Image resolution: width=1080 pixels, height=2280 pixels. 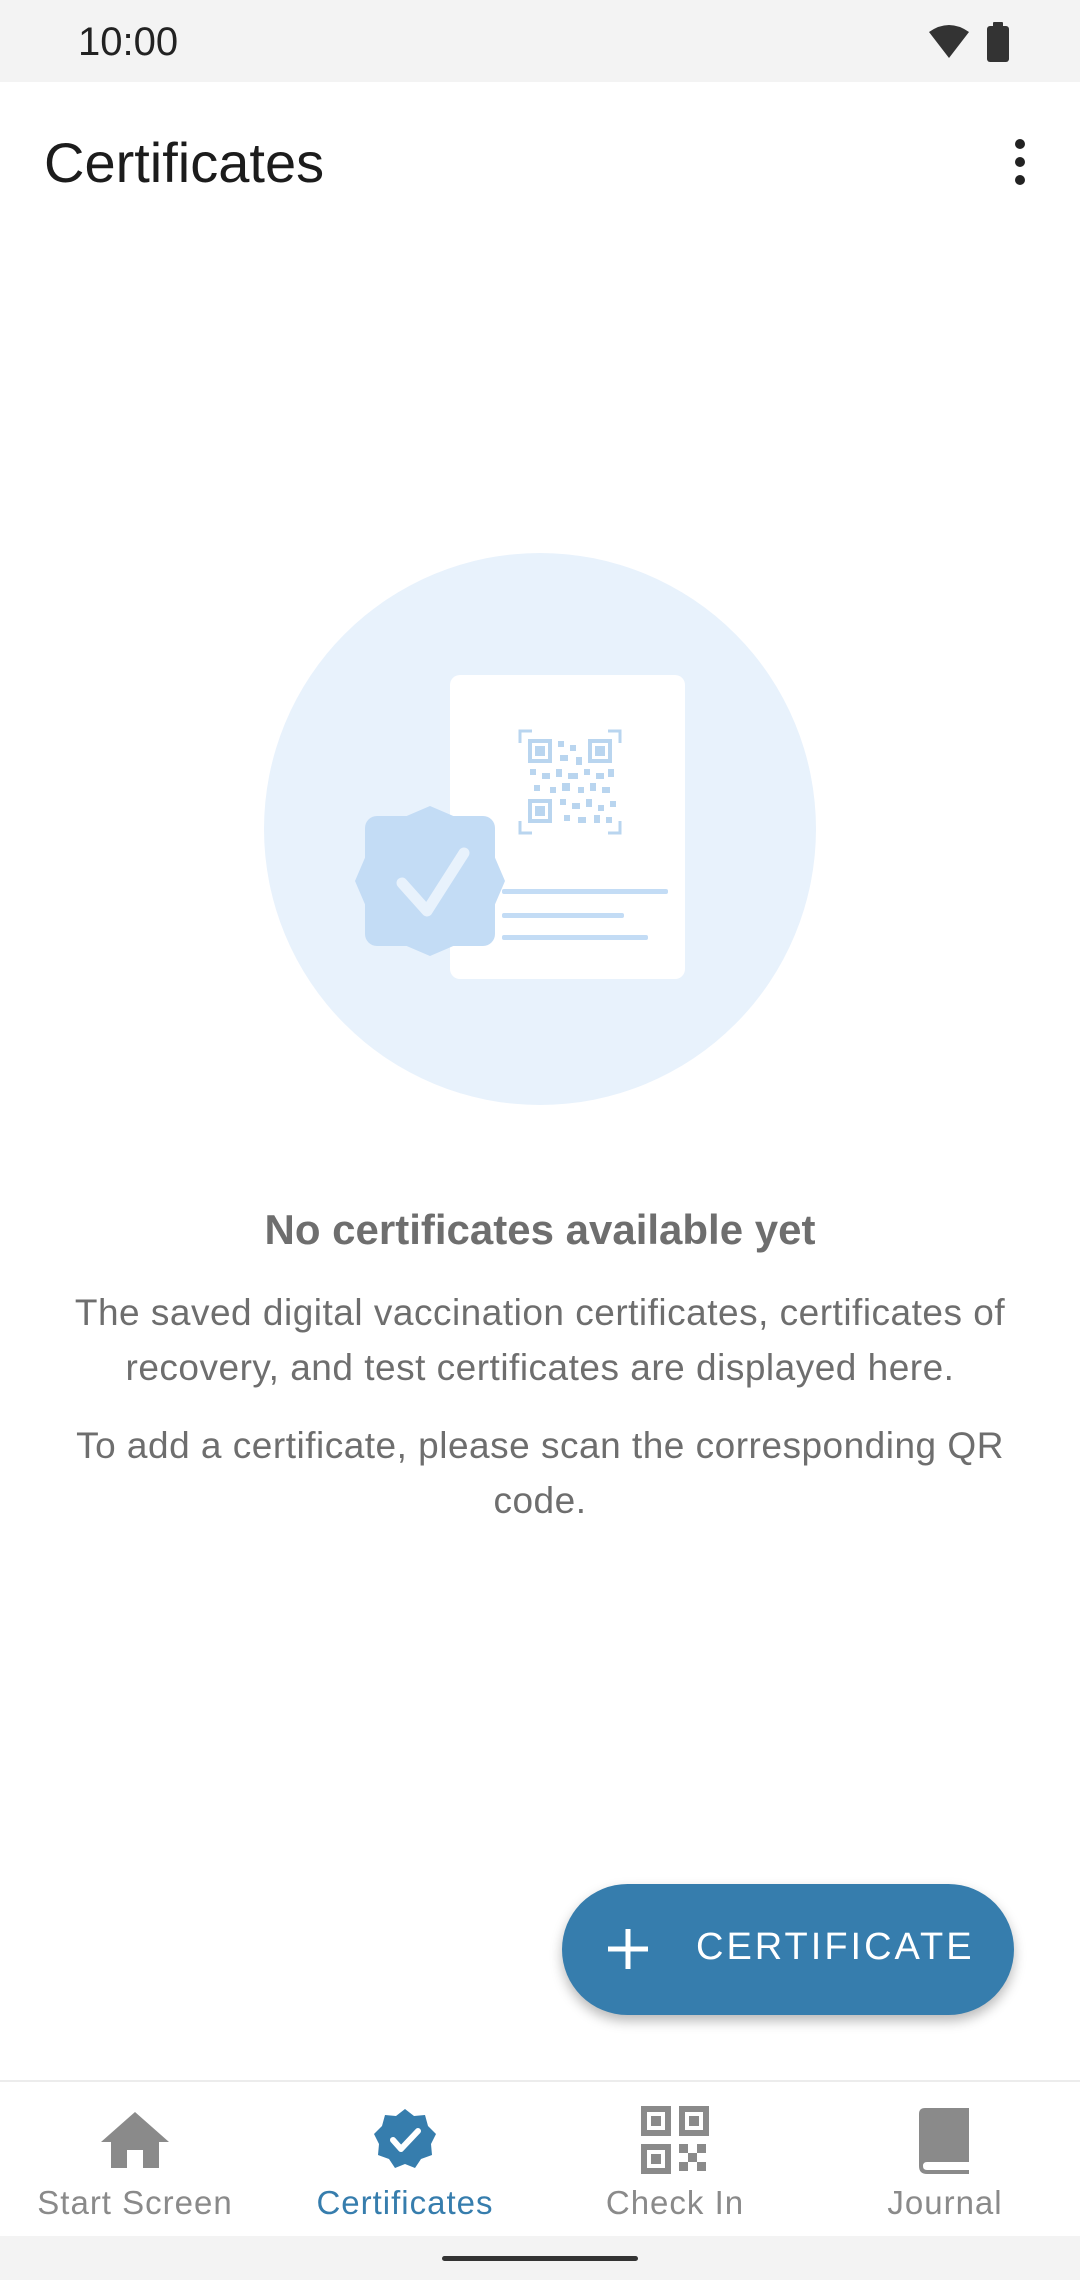 I want to click on nav-label: Start Screen, so click(x=135, y=2202).